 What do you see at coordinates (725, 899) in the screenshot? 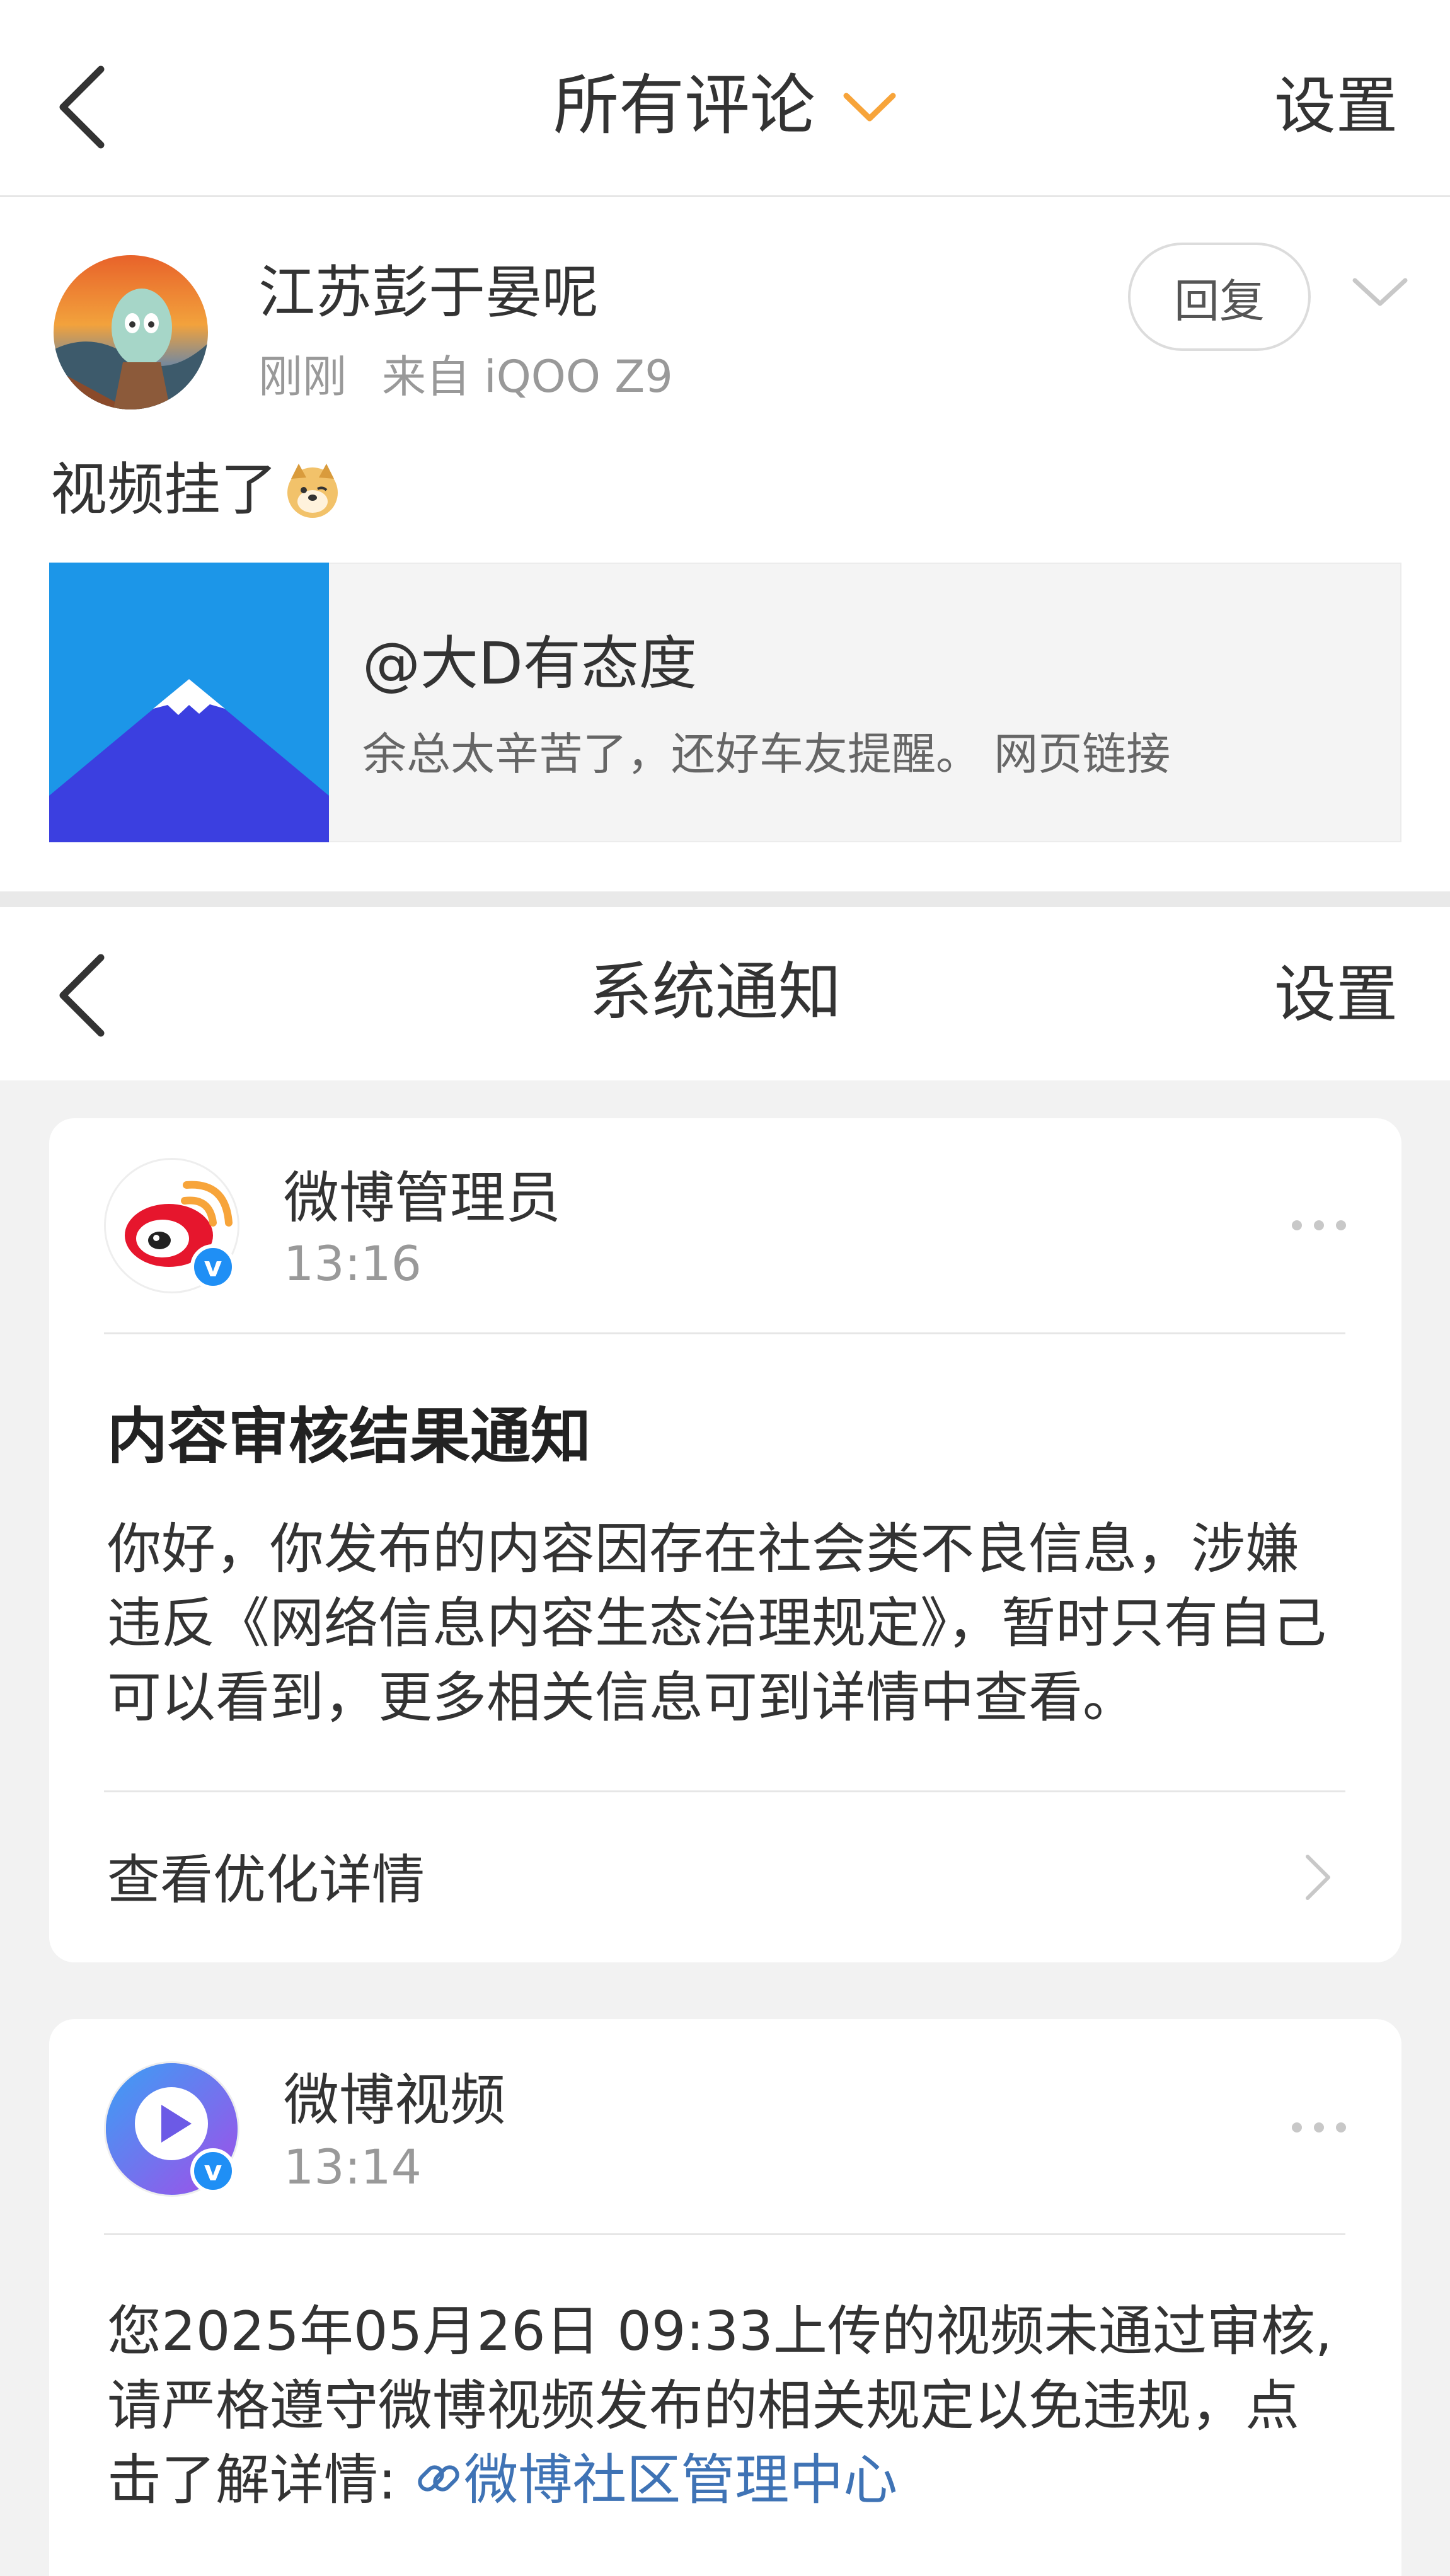
I see `section-divider` at bounding box center [725, 899].